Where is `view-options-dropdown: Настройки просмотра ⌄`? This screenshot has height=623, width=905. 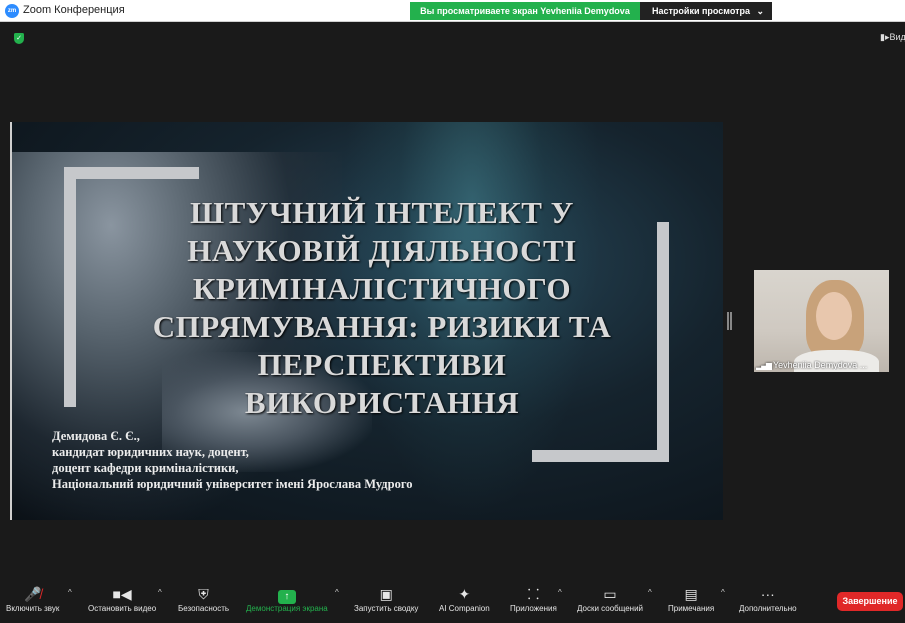
view-options-dropdown: Настройки просмотра ⌄ is located at coordinates (706, 11).